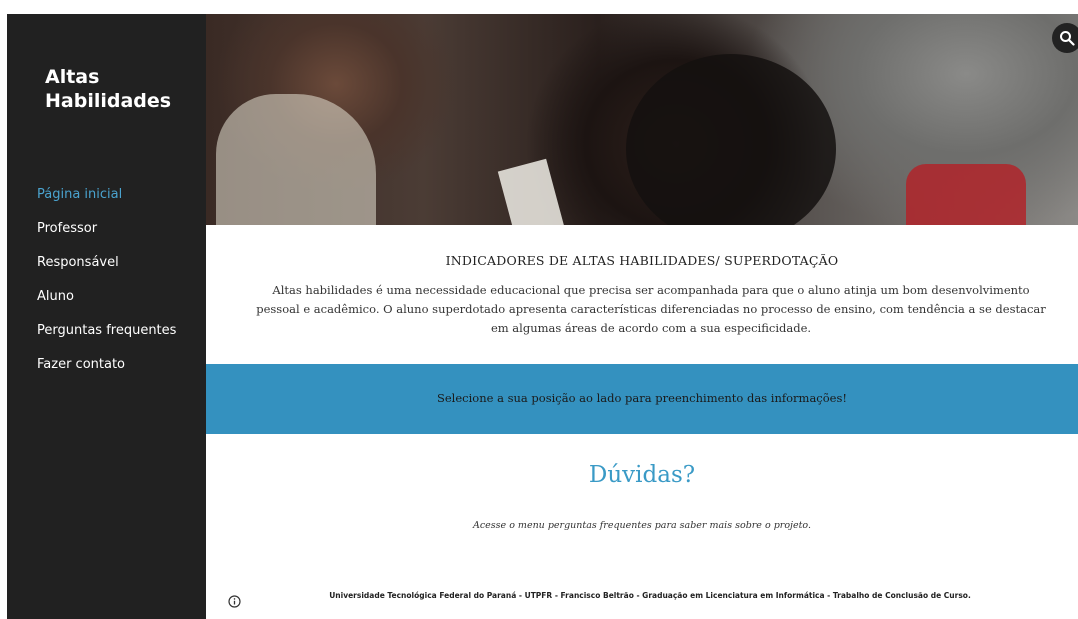  I want to click on nav-item-perguntas-frequentes: Perguntas frequentes, so click(106, 333).